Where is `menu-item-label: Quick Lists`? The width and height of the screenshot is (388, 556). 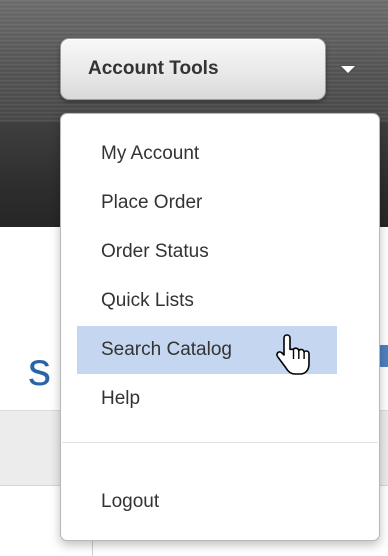
menu-item-label: Quick Lists is located at coordinates (147, 300).